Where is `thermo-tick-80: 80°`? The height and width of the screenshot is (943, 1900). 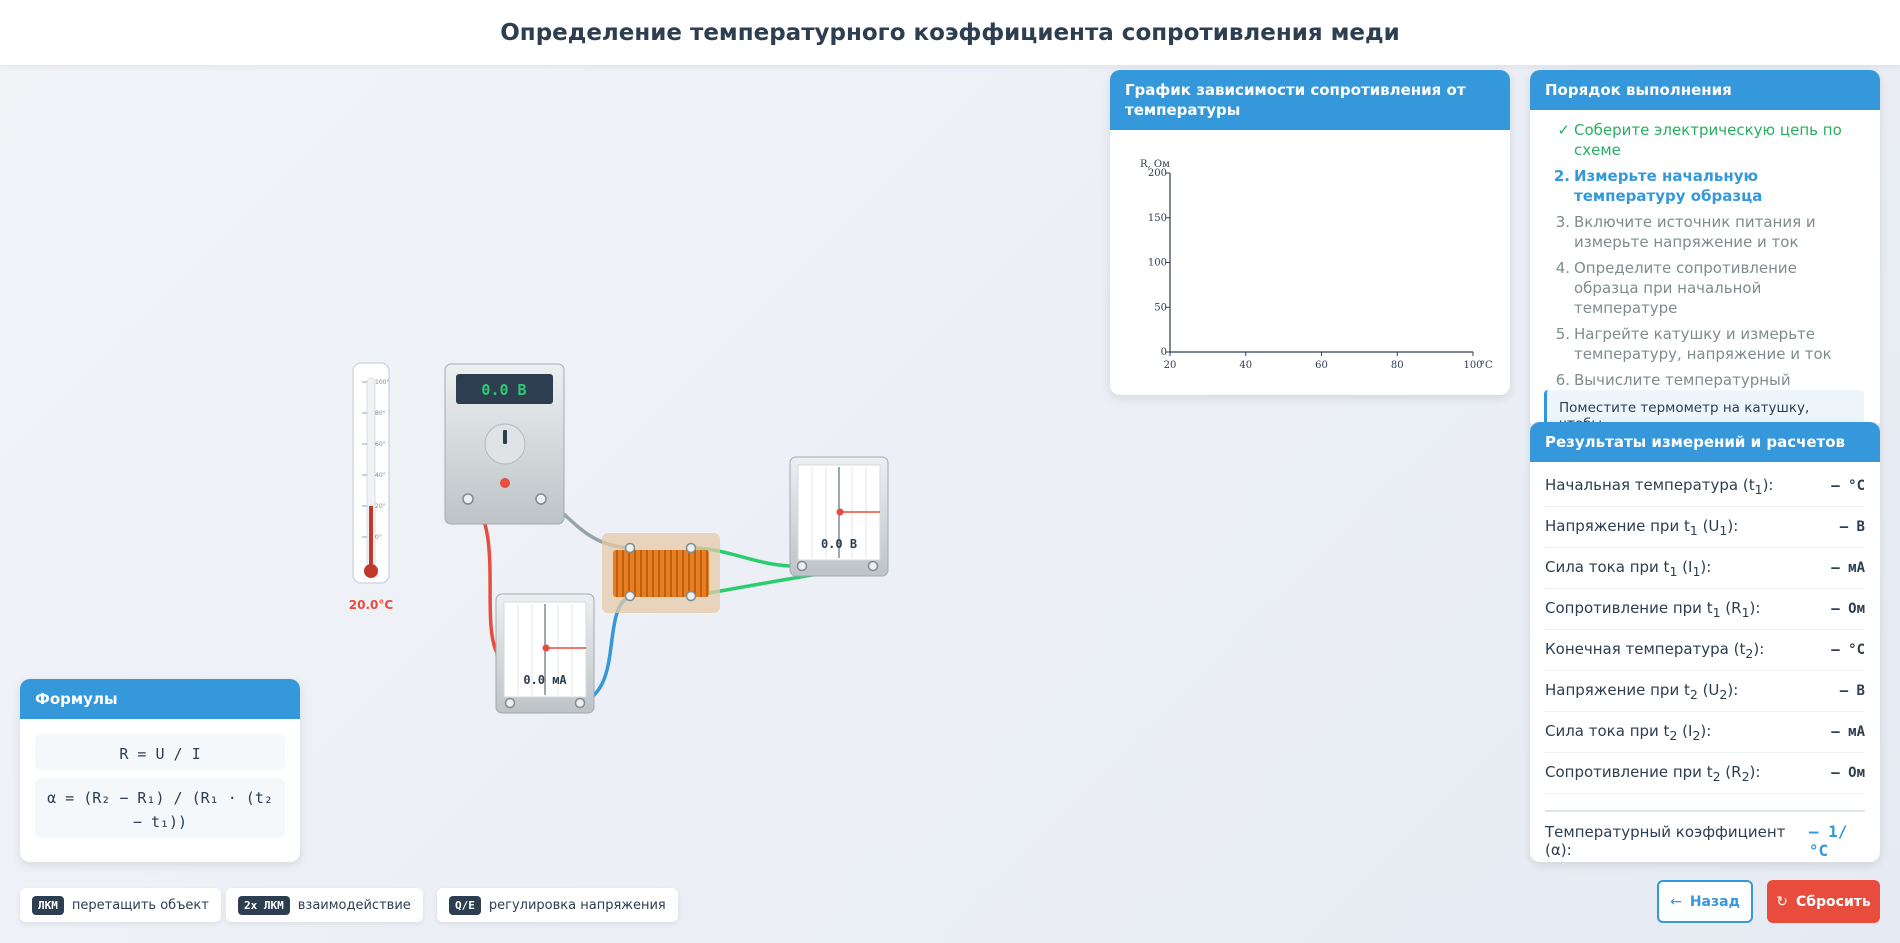
thermo-tick-80: 80° is located at coordinates (380, 413).